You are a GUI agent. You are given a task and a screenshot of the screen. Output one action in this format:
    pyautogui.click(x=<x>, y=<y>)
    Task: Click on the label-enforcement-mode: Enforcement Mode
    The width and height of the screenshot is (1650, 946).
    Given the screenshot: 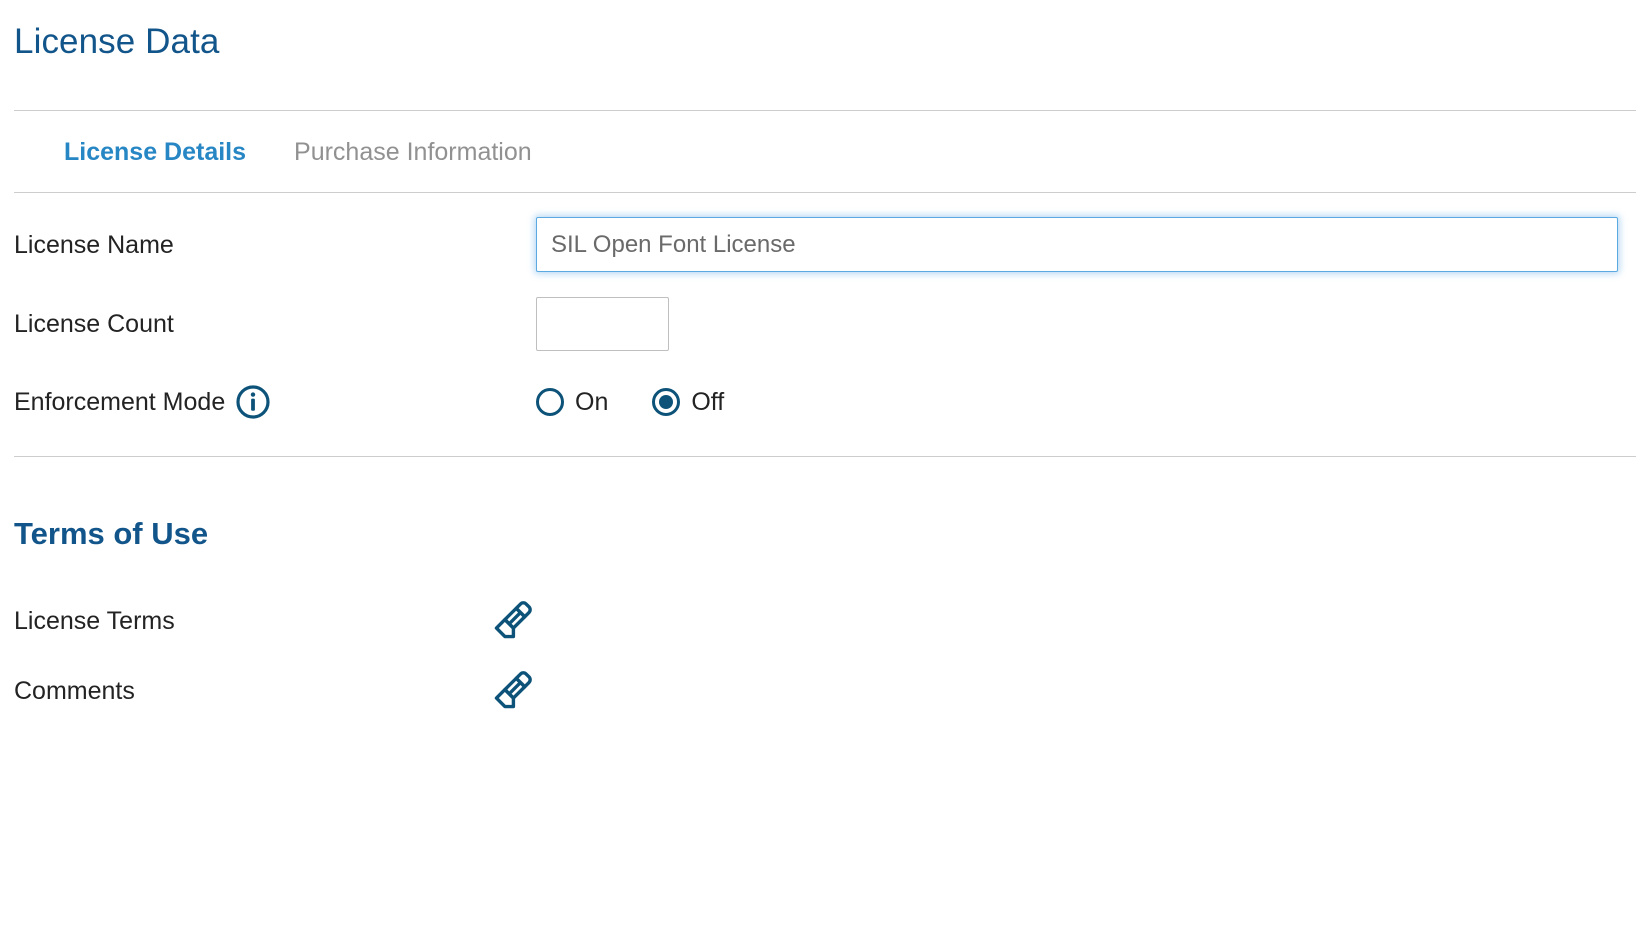 What is the action you would take?
    pyautogui.click(x=275, y=402)
    